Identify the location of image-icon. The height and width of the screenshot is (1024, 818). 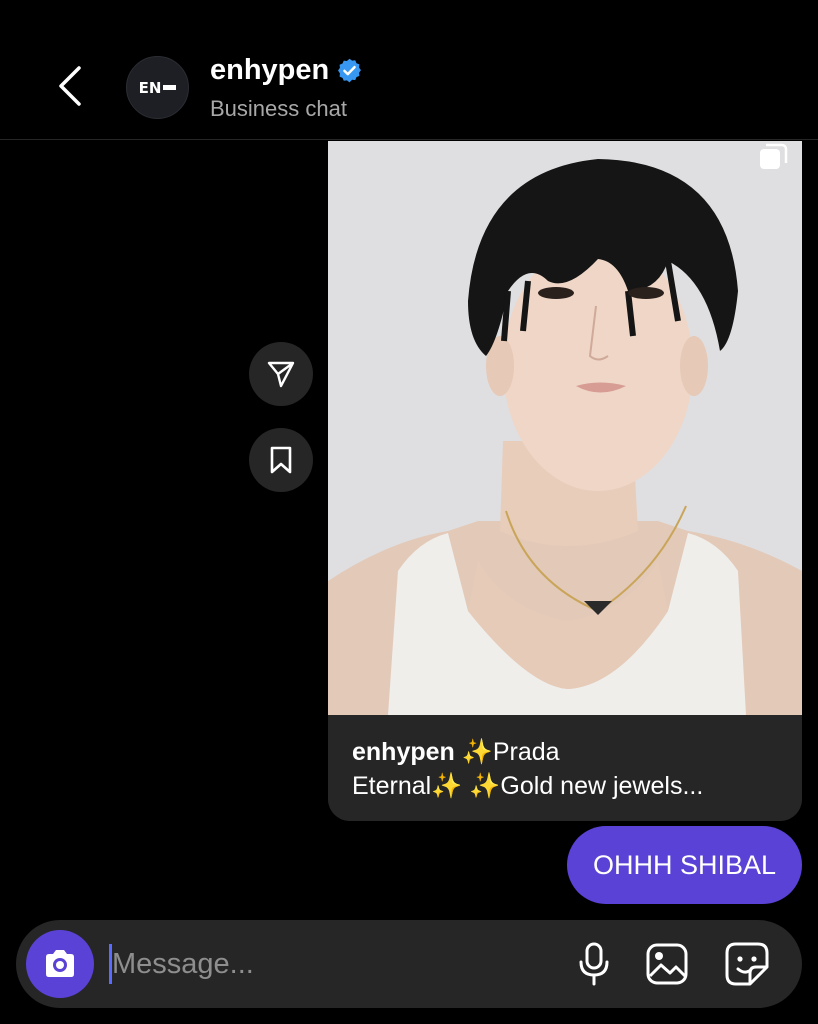
(667, 964).